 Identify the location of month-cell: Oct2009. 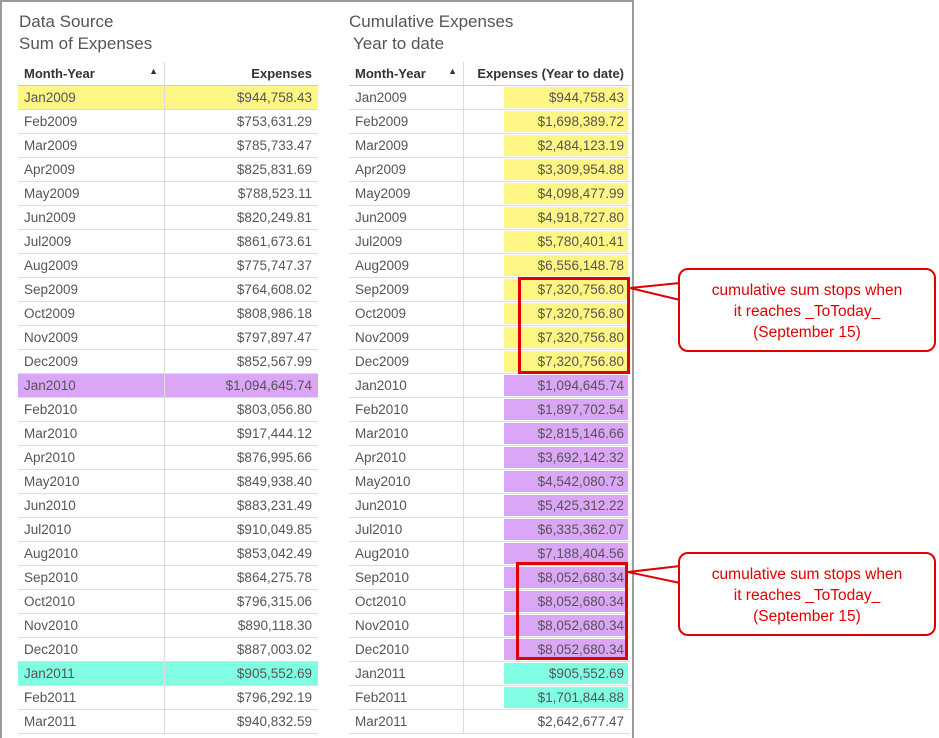
(91, 313).